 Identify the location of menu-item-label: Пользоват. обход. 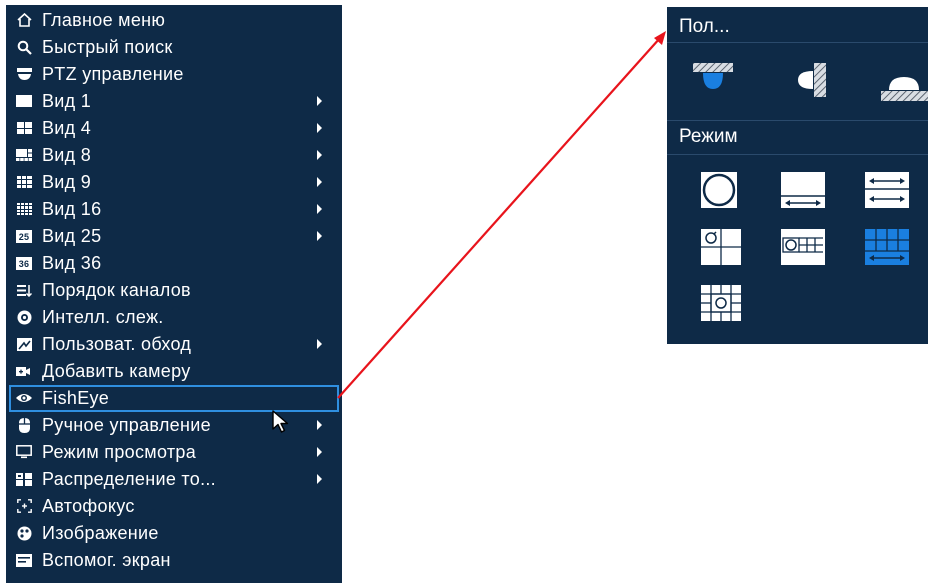
(117, 344).